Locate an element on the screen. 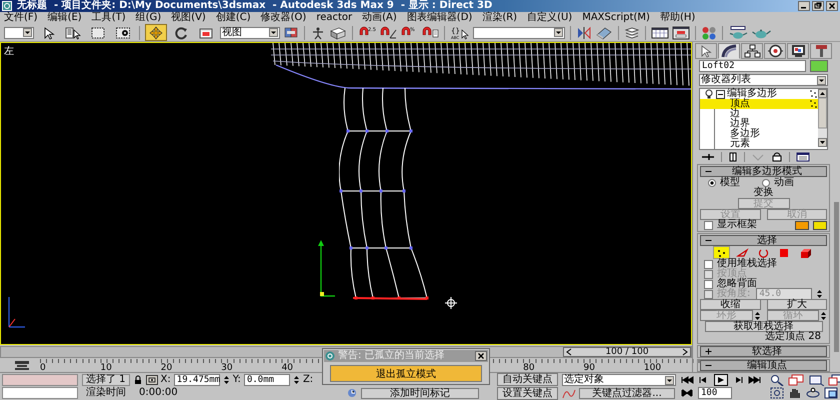  frame-number: 90 is located at coordinates (589, 367).